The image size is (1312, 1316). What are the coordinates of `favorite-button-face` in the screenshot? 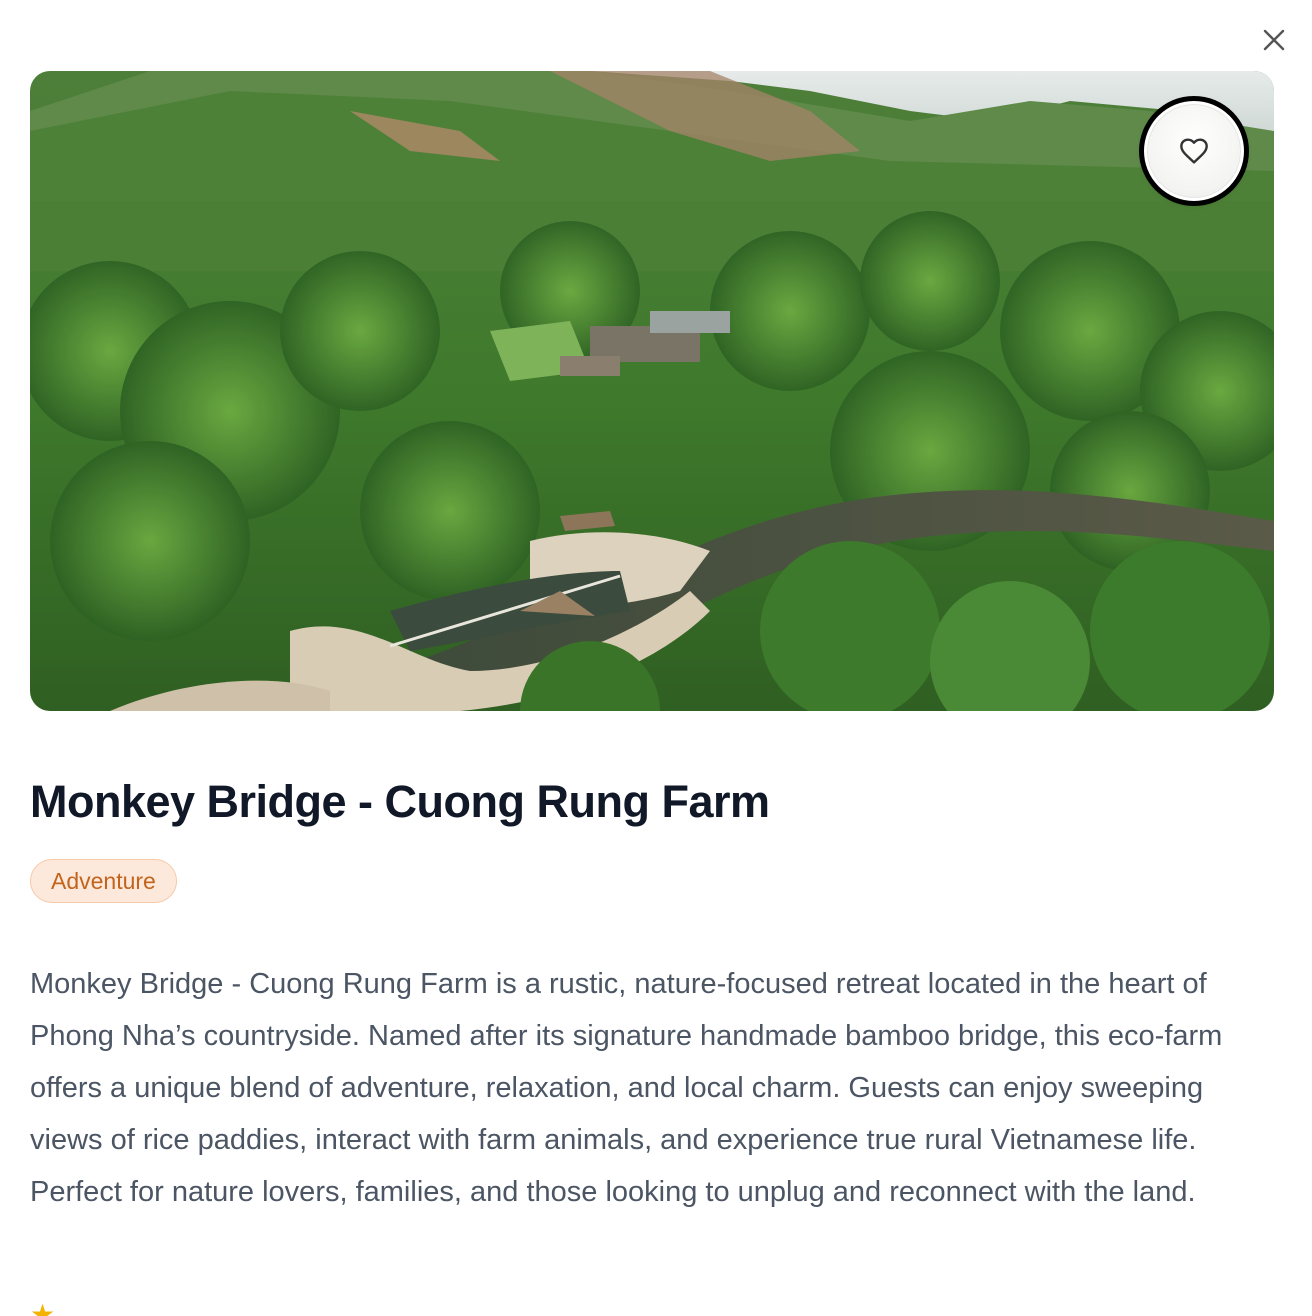 It's located at (1194, 151).